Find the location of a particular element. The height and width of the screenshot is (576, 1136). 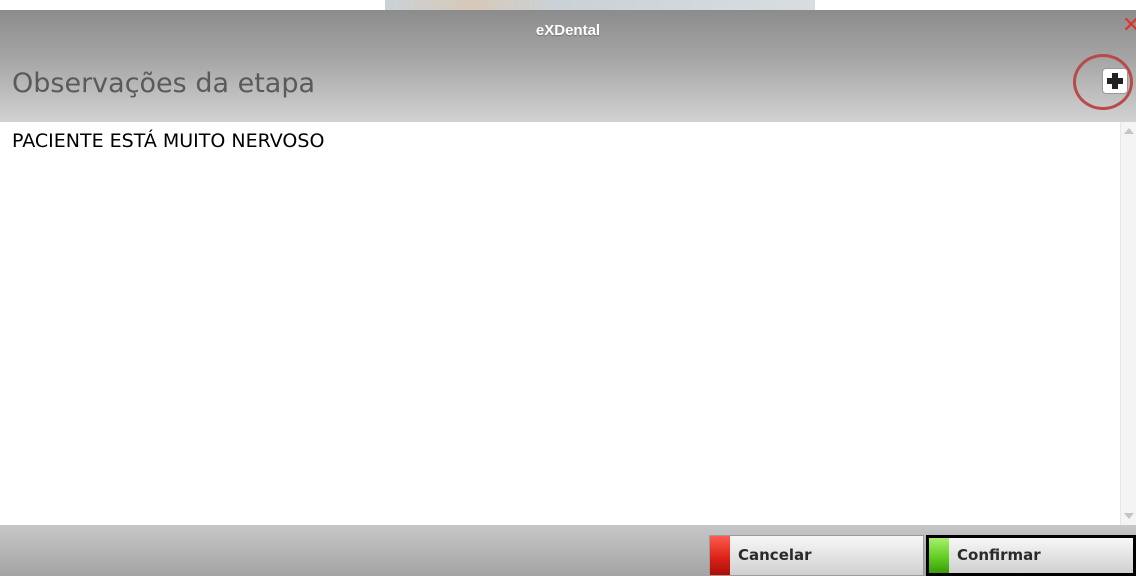

add-observation-button is located at coordinates (1103, 82).